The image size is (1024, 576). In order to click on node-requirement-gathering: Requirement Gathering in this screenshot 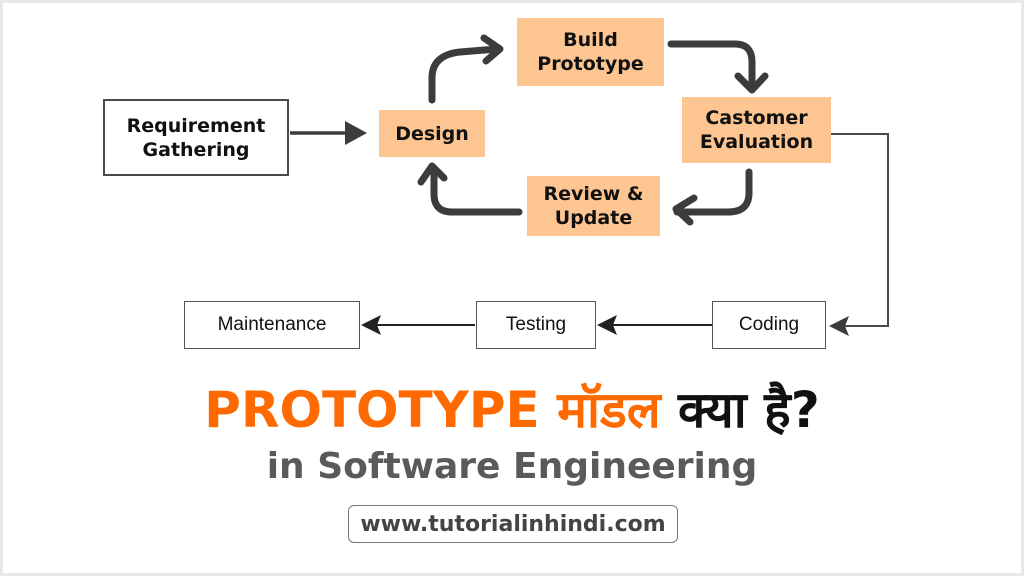, I will do `click(196, 137)`.